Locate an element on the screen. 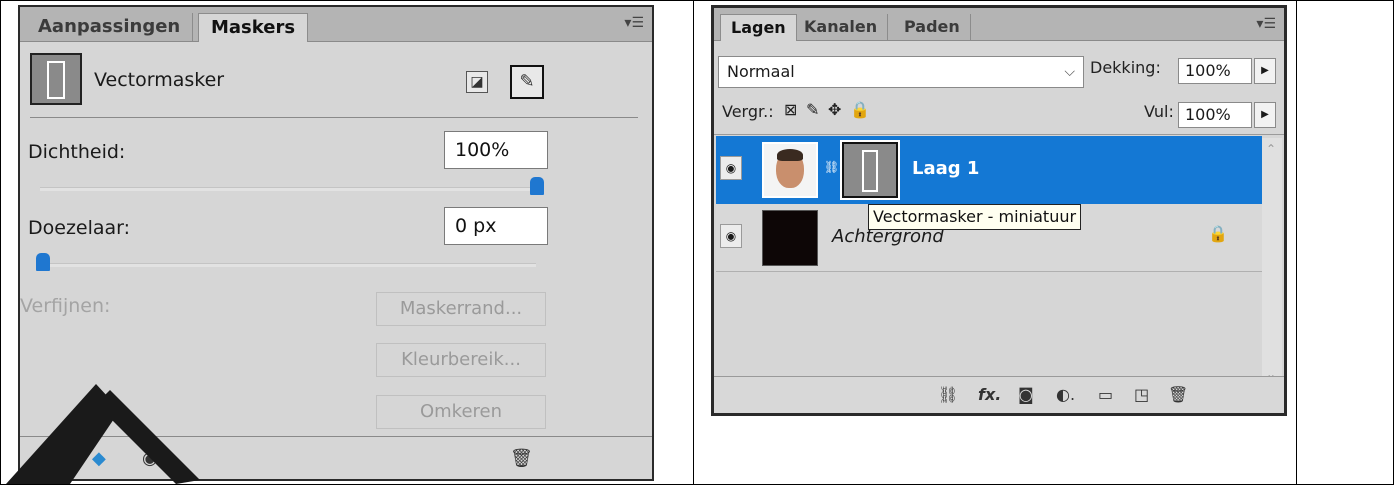 The image size is (1394, 486). opacity-label: Dekking: is located at coordinates (1125, 67).